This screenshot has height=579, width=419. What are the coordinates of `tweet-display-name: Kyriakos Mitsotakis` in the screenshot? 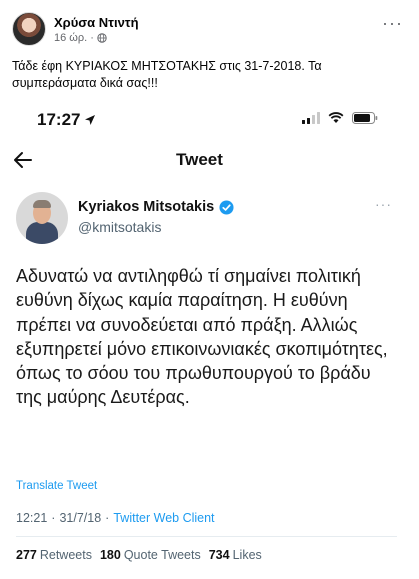 It's located at (156, 207).